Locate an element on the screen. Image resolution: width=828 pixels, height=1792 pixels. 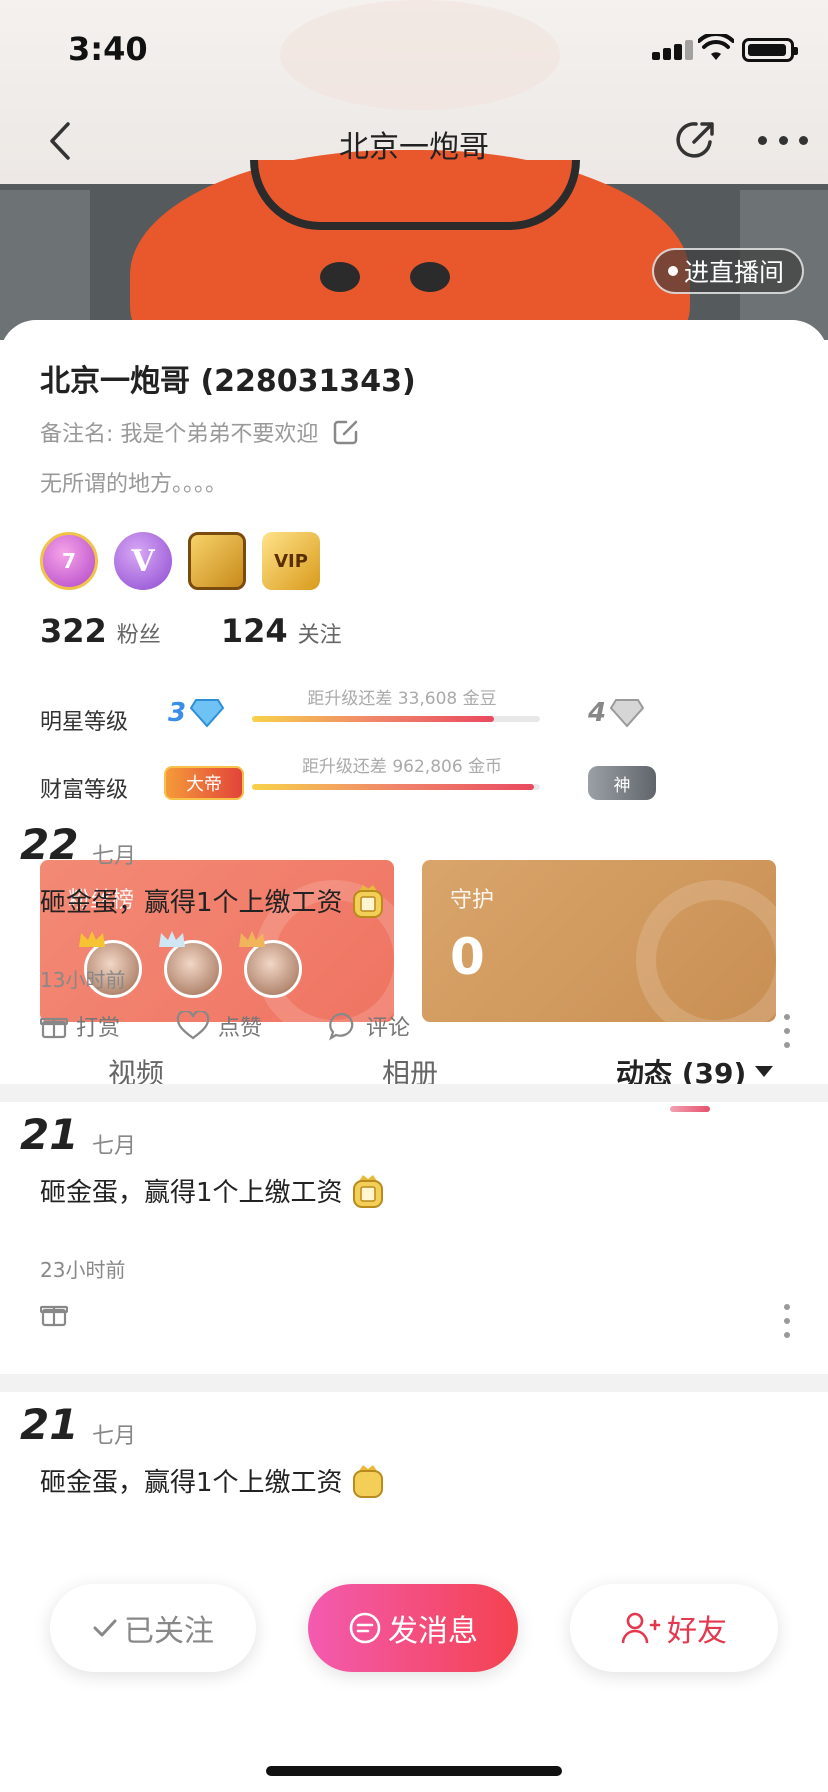
add-friend-button: 好友 is located at coordinates (674, 1628).